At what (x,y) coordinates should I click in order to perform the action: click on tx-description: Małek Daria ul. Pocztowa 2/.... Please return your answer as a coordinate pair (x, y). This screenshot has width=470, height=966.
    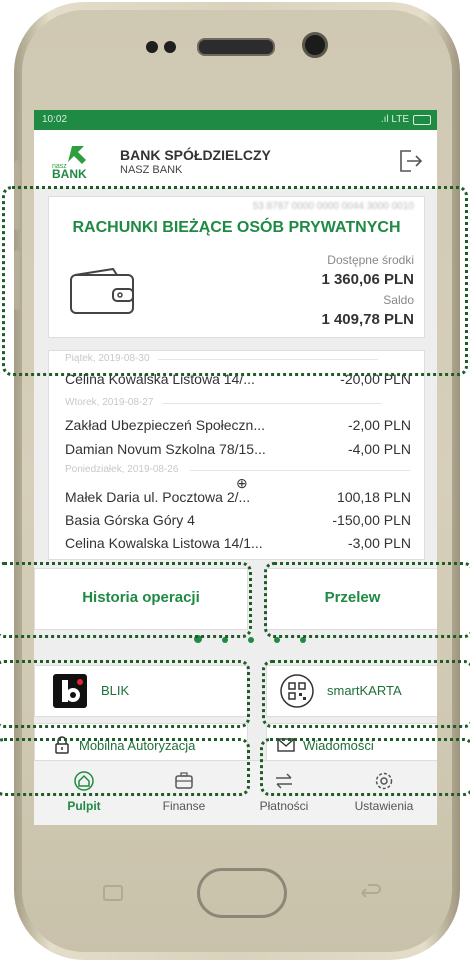
    Looking at the image, I should click on (158, 497).